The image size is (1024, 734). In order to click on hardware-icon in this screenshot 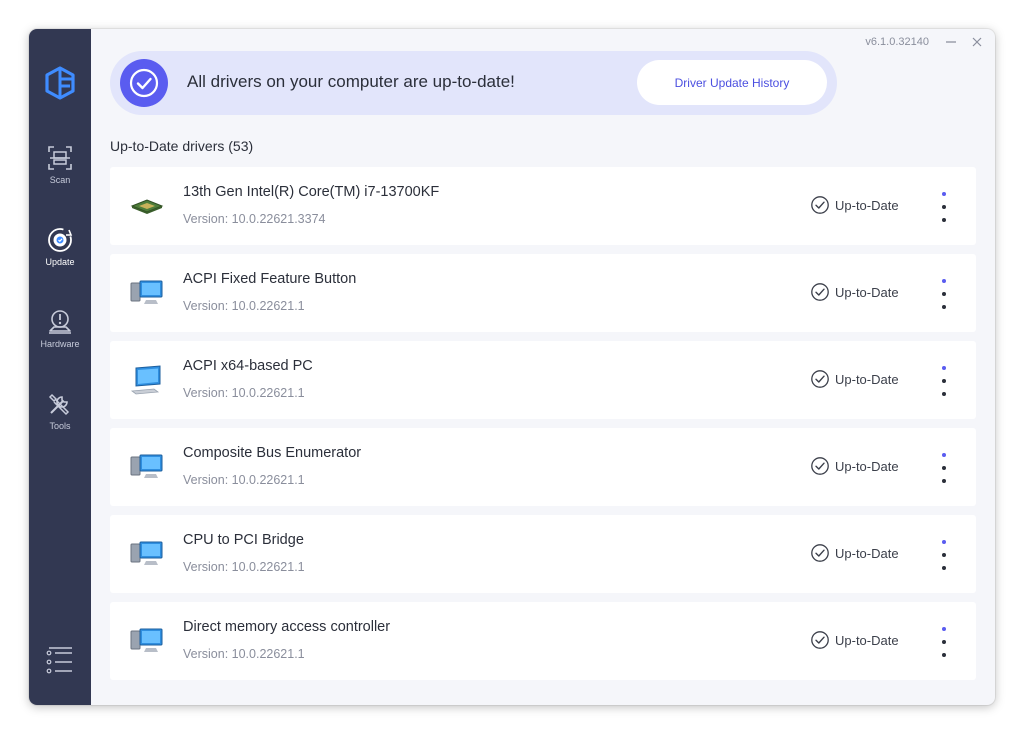, I will do `click(60, 322)`.